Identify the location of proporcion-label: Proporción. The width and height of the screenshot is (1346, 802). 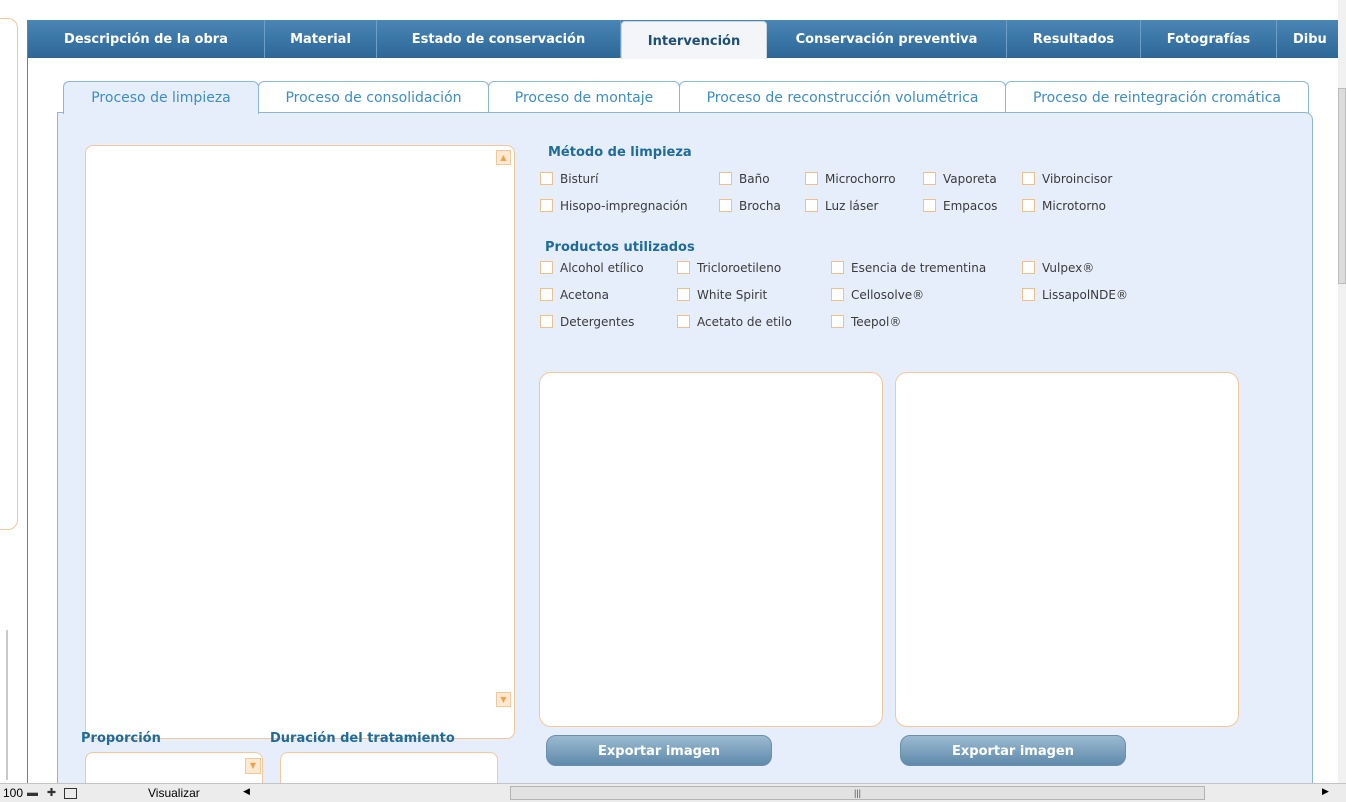
(121, 738).